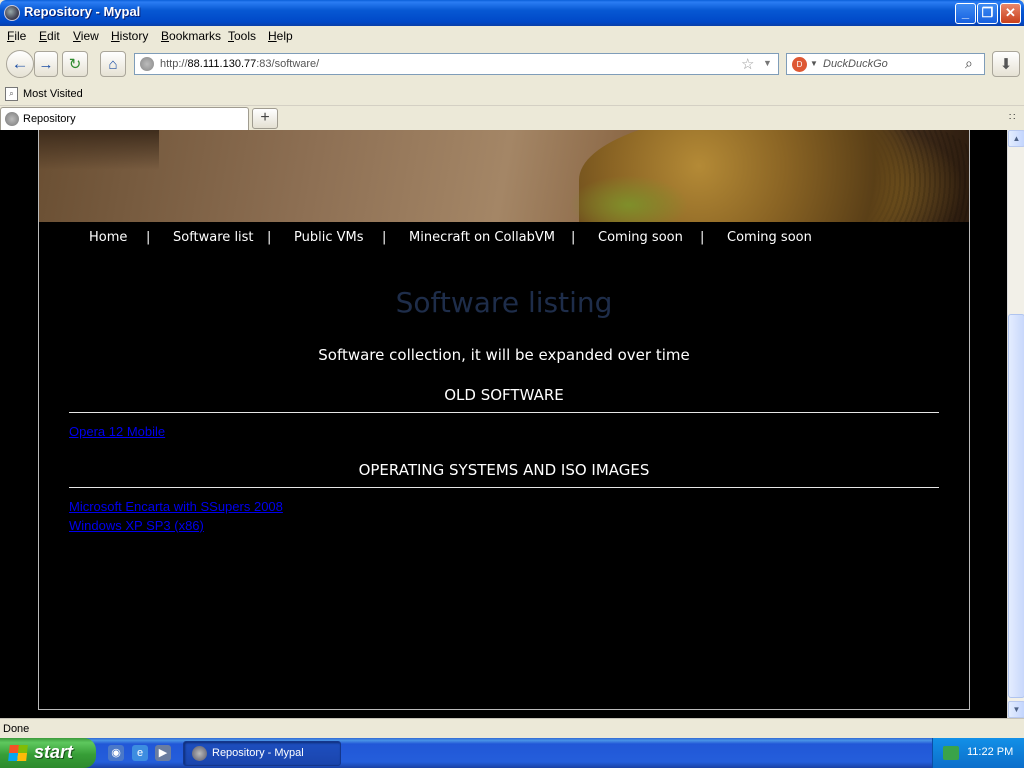 This screenshot has width=1024, height=768. What do you see at coordinates (140, 753) in the screenshot?
I see `quicklaunch-ie-icon: e` at bounding box center [140, 753].